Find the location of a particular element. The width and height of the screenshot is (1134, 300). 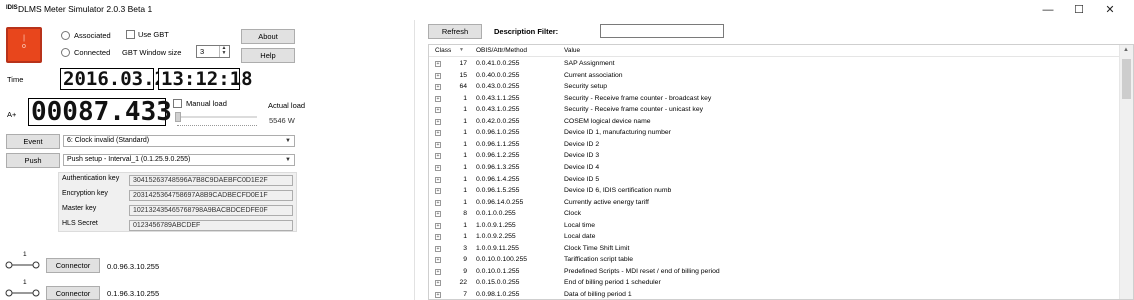

event-select: 6: Clock invalid (Standard) ▼ is located at coordinates (179, 141).